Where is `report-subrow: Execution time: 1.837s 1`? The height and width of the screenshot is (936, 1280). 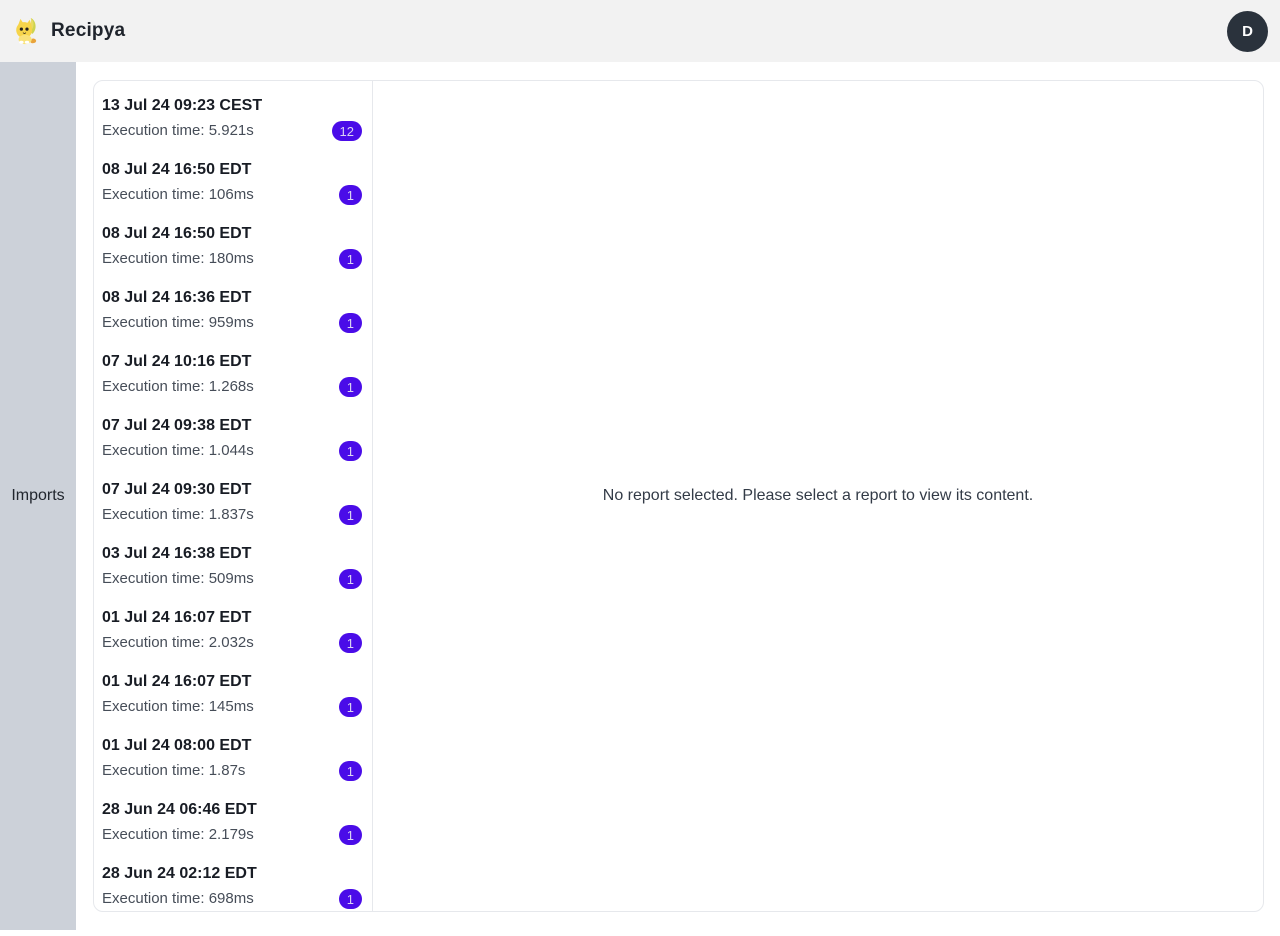 report-subrow: Execution time: 1.837s 1 is located at coordinates (233, 515).